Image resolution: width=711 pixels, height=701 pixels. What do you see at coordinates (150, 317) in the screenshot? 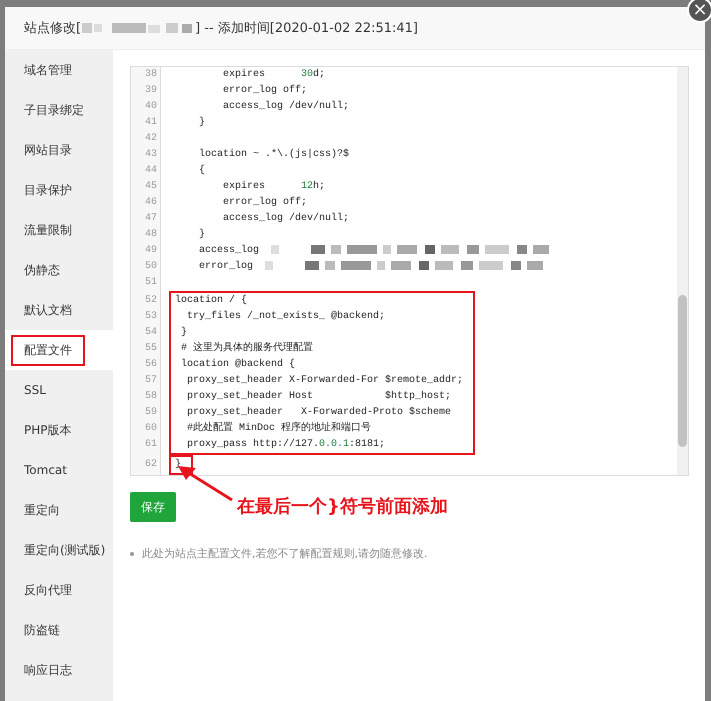
I see `line-number: 53` at bounding box center [150, 317].